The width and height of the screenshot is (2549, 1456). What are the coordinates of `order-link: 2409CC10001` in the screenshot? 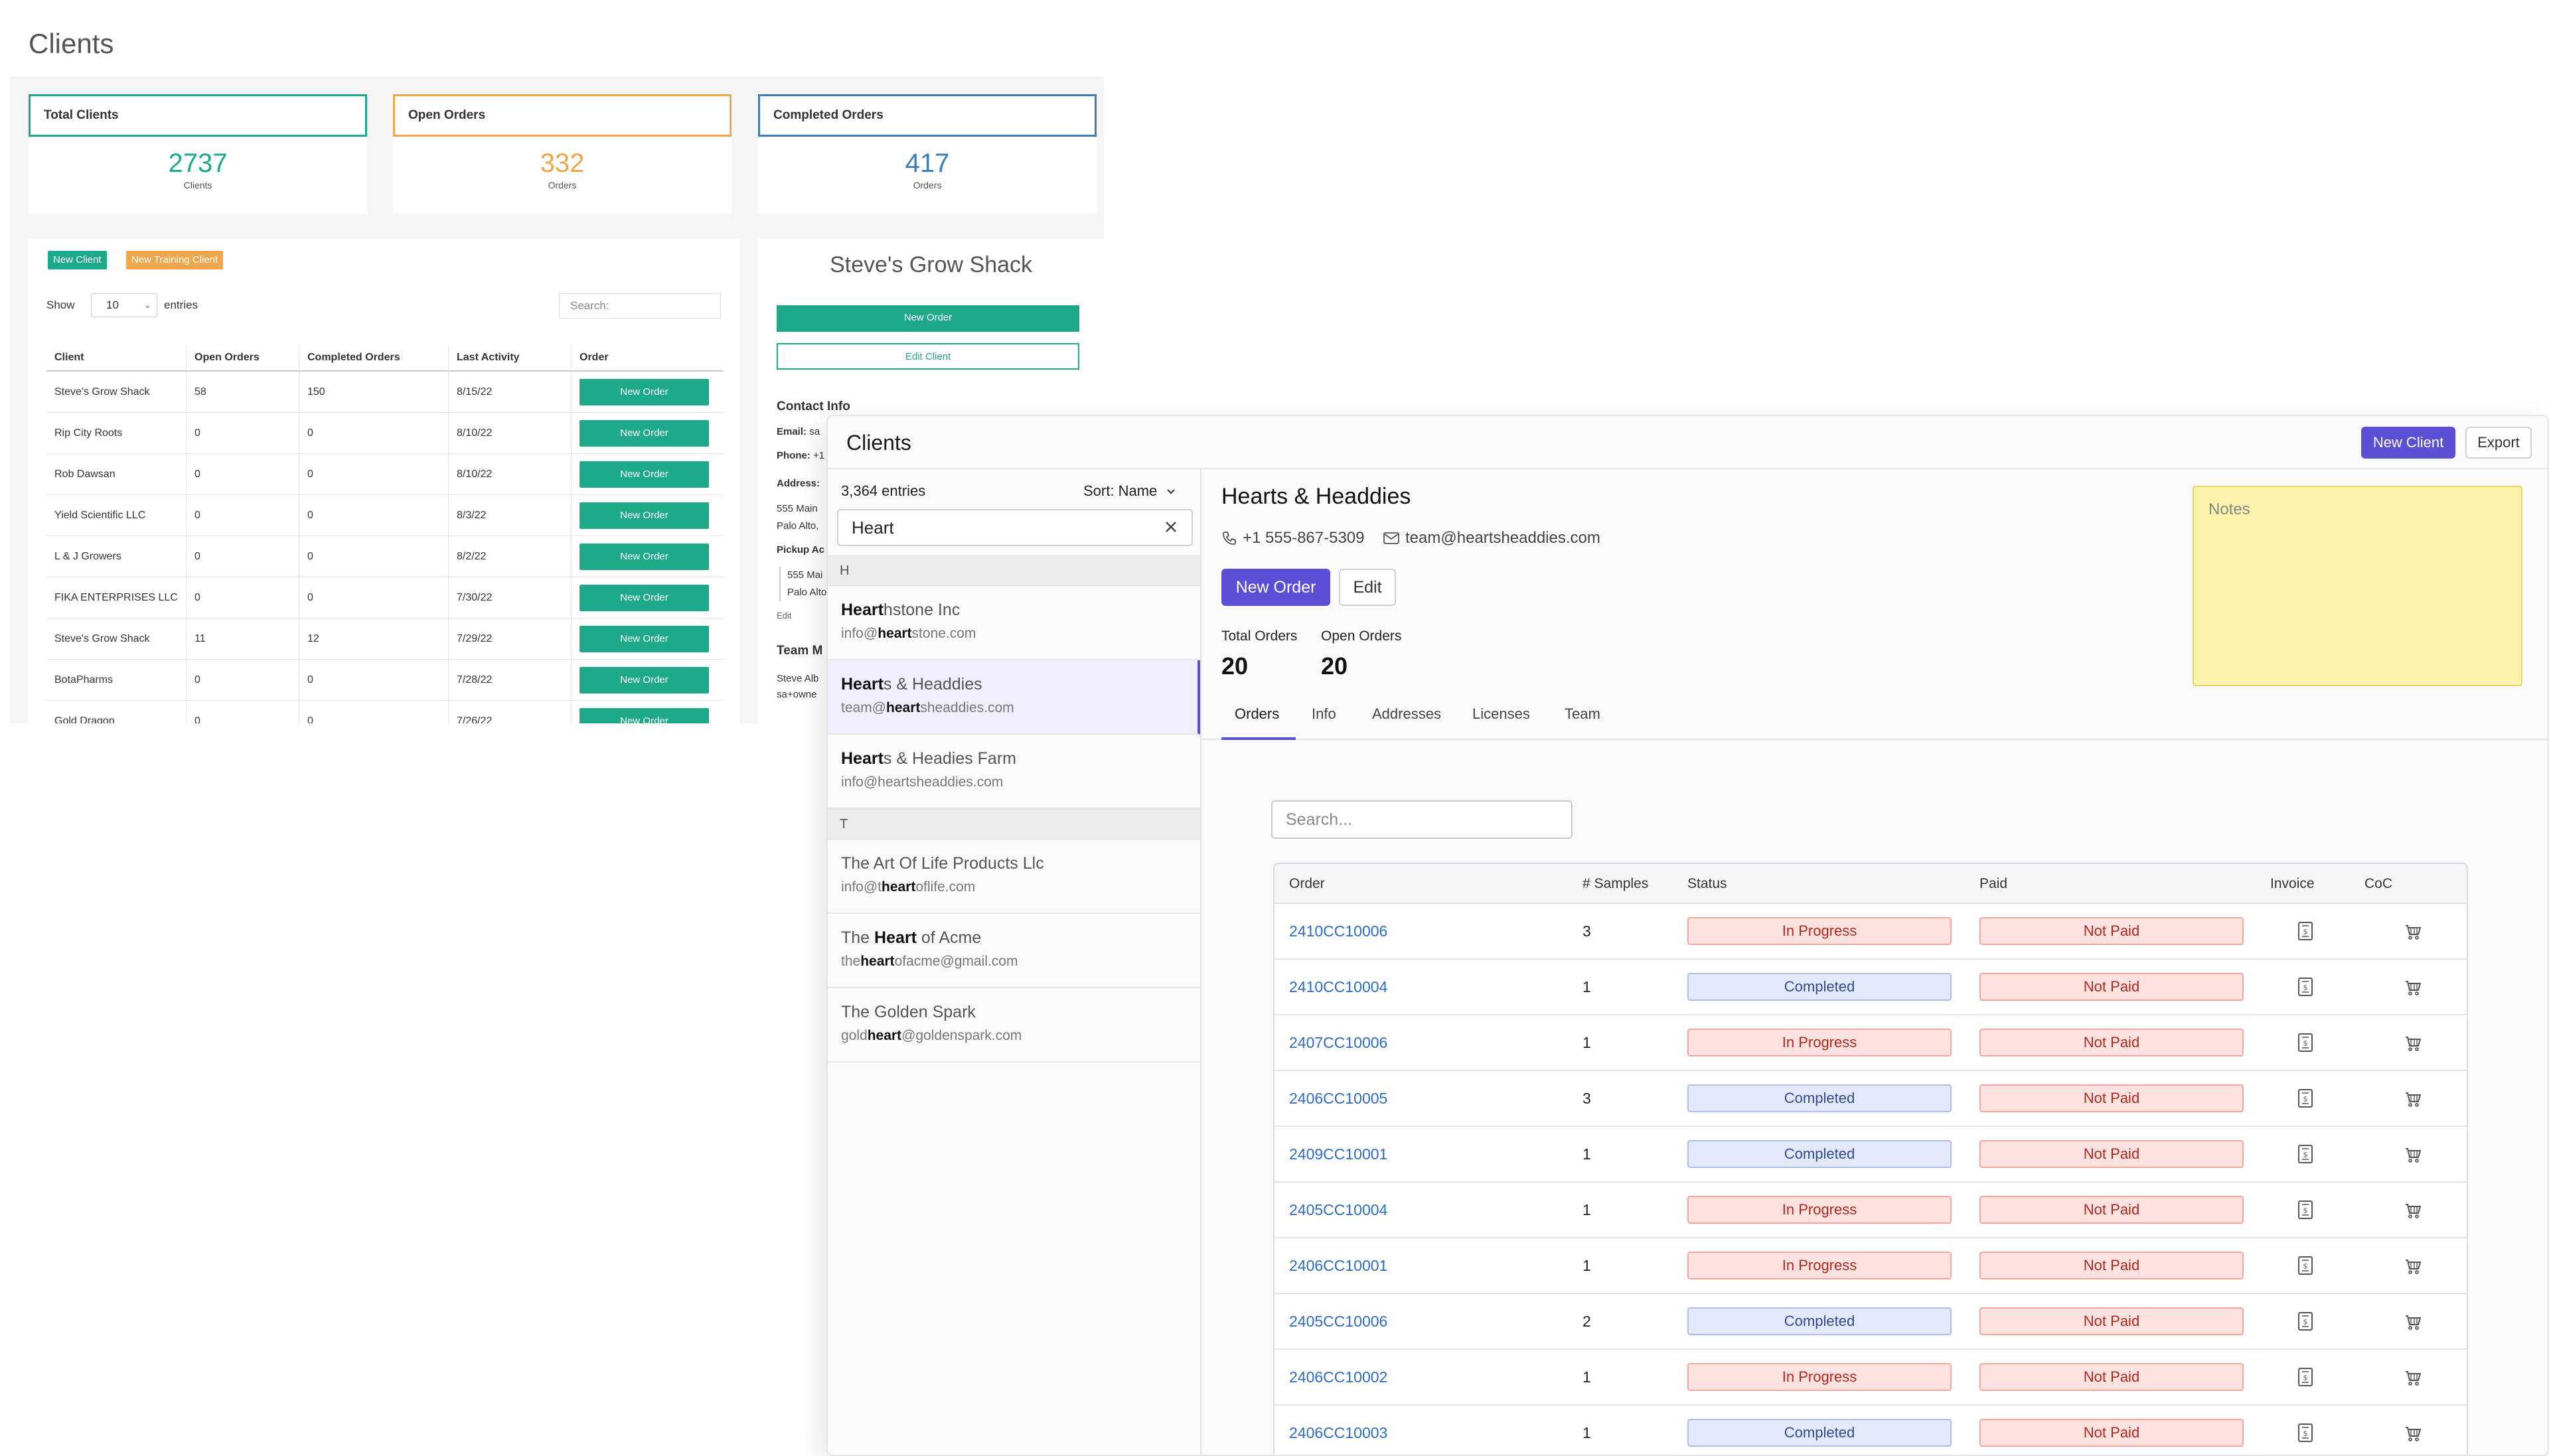 It's located at (1338, 1154).